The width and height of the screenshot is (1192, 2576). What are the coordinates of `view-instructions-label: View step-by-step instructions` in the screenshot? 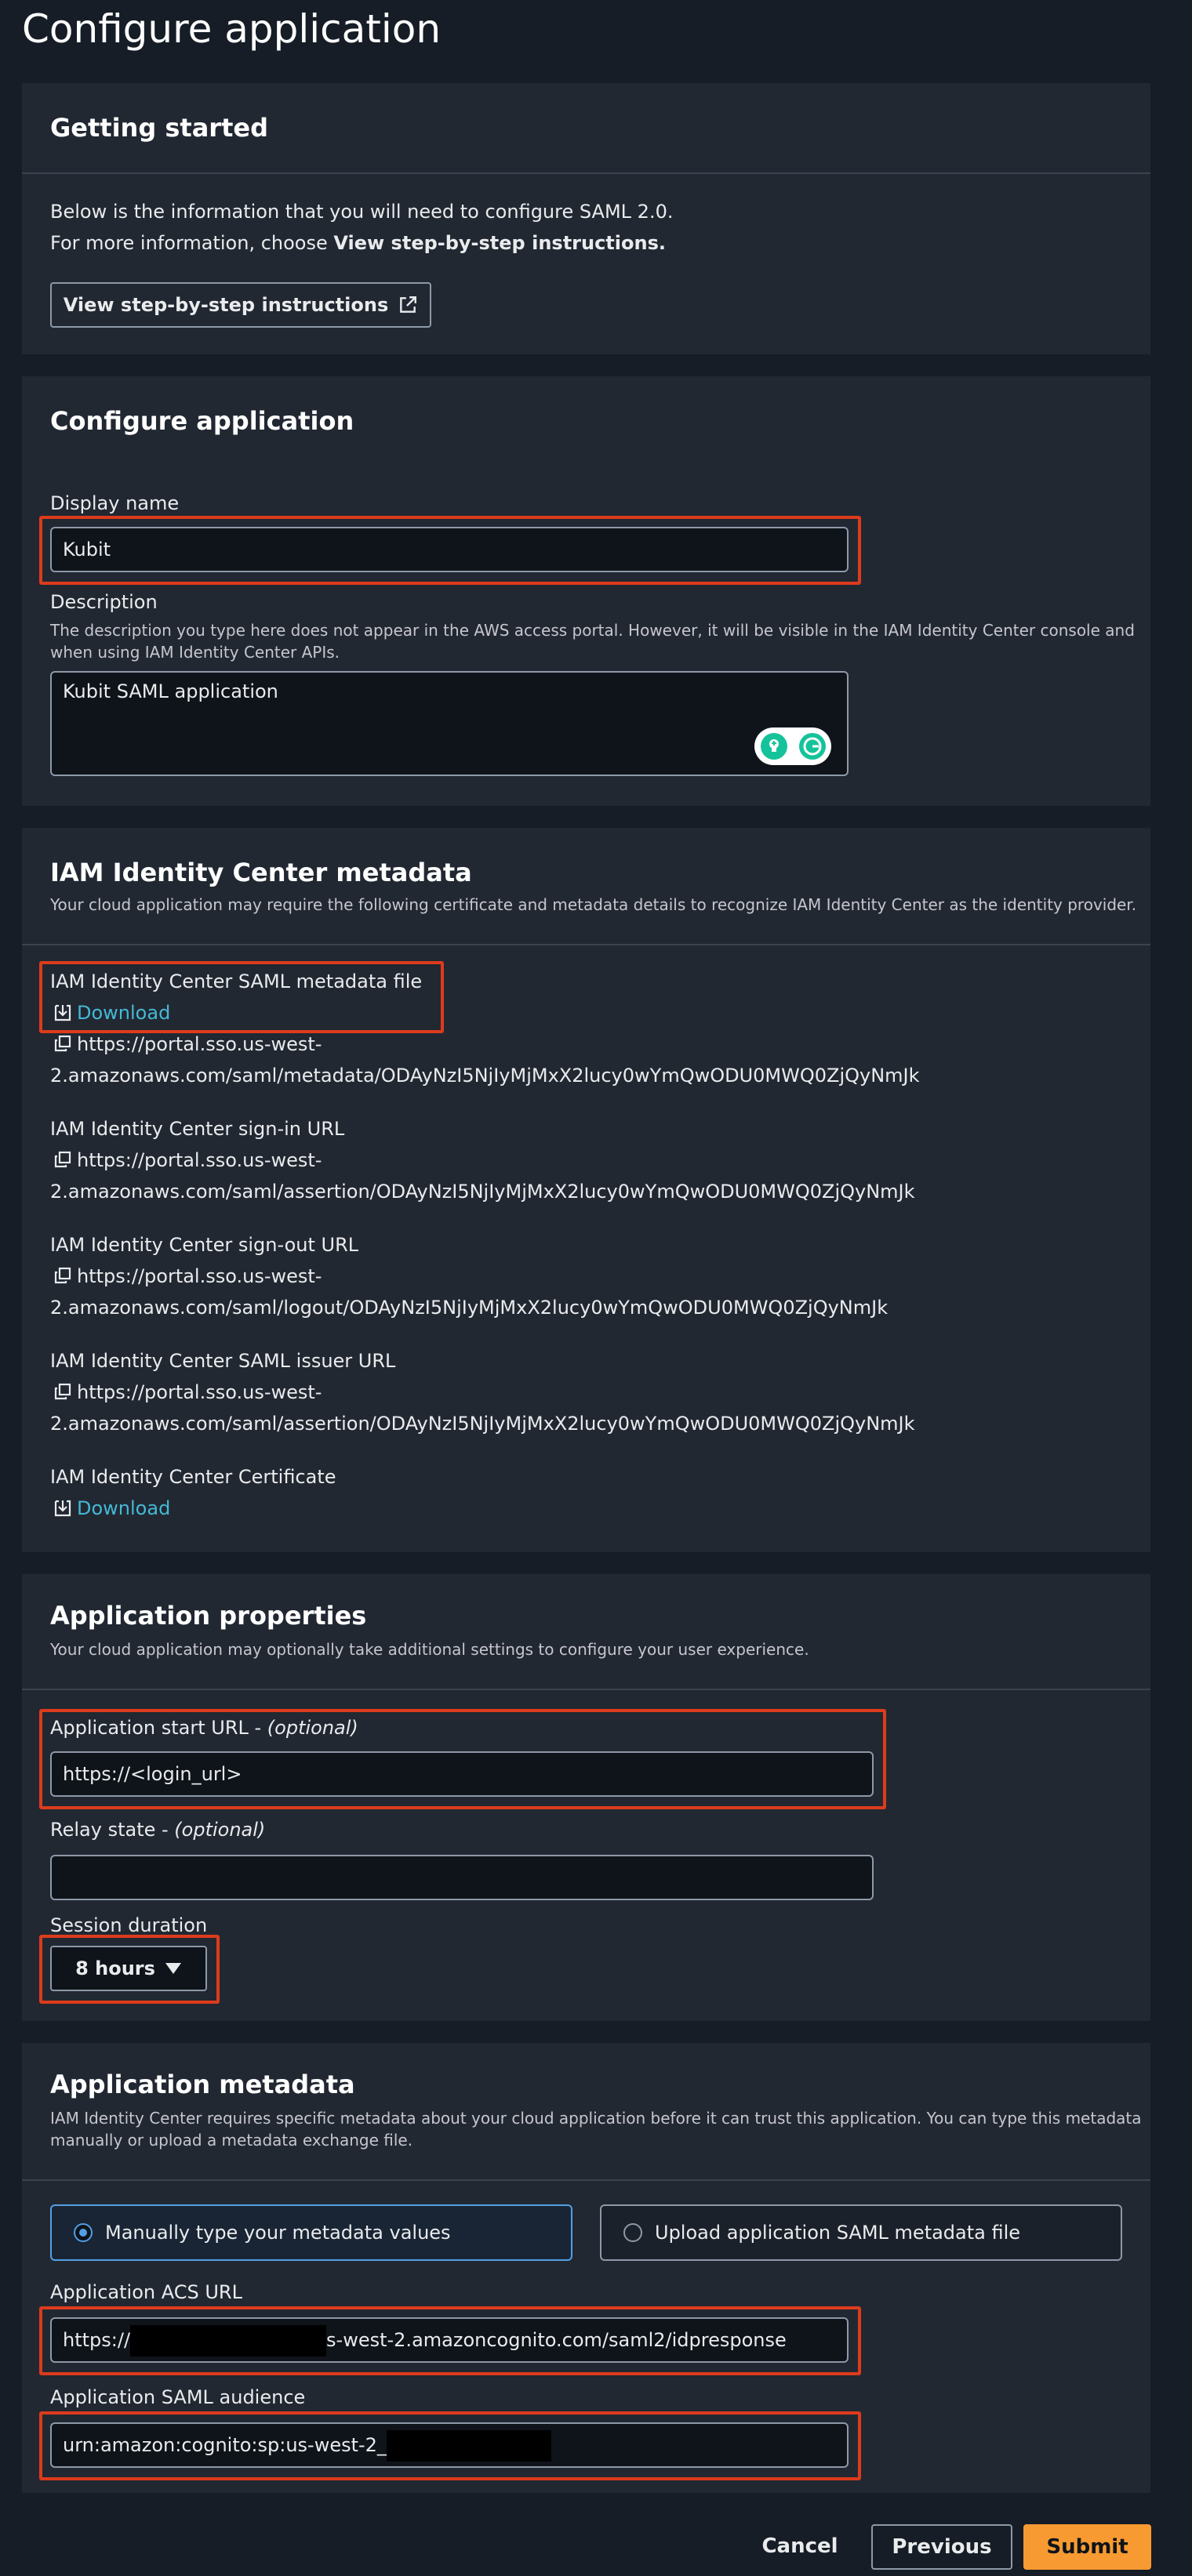 It's located at (226, 305).